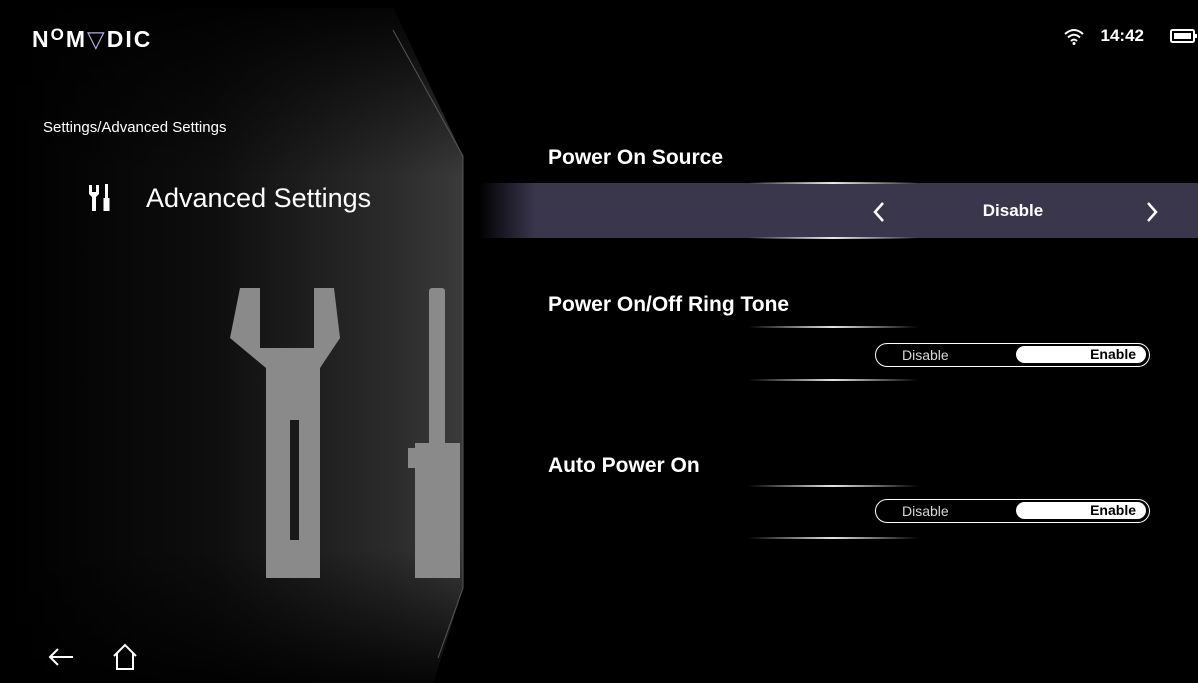 The width and height of the screenshot is (1198, 683). What do you see at coordinates (879, 212) in the screenshot?
I see `chevron-left-icon` at bounding box center [879, 212].